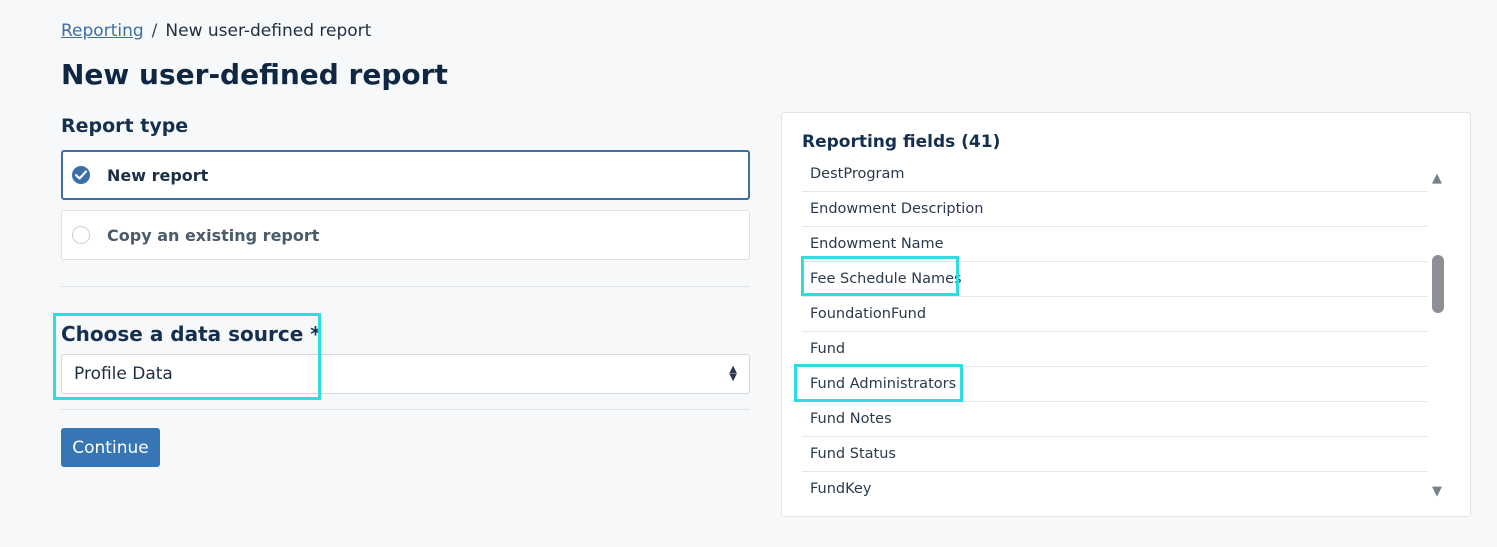 This screenshot has width=1497, height=547. I want to click on report-type-label: Report type, so click(125, 126).